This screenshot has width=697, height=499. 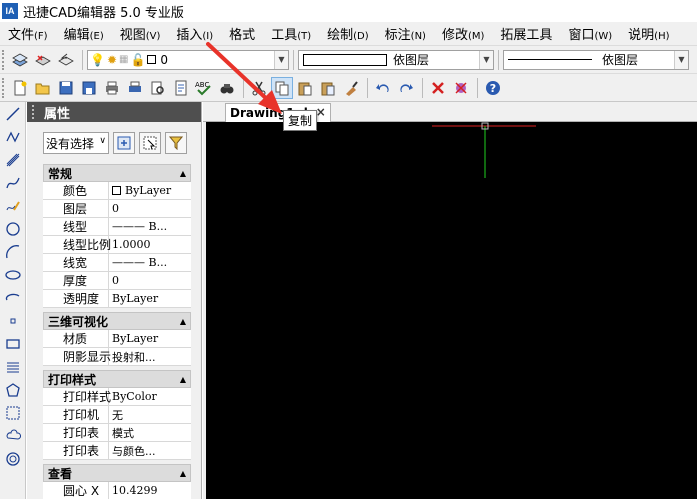 I want to click on polygon-icon, so click(x=13, y=390).